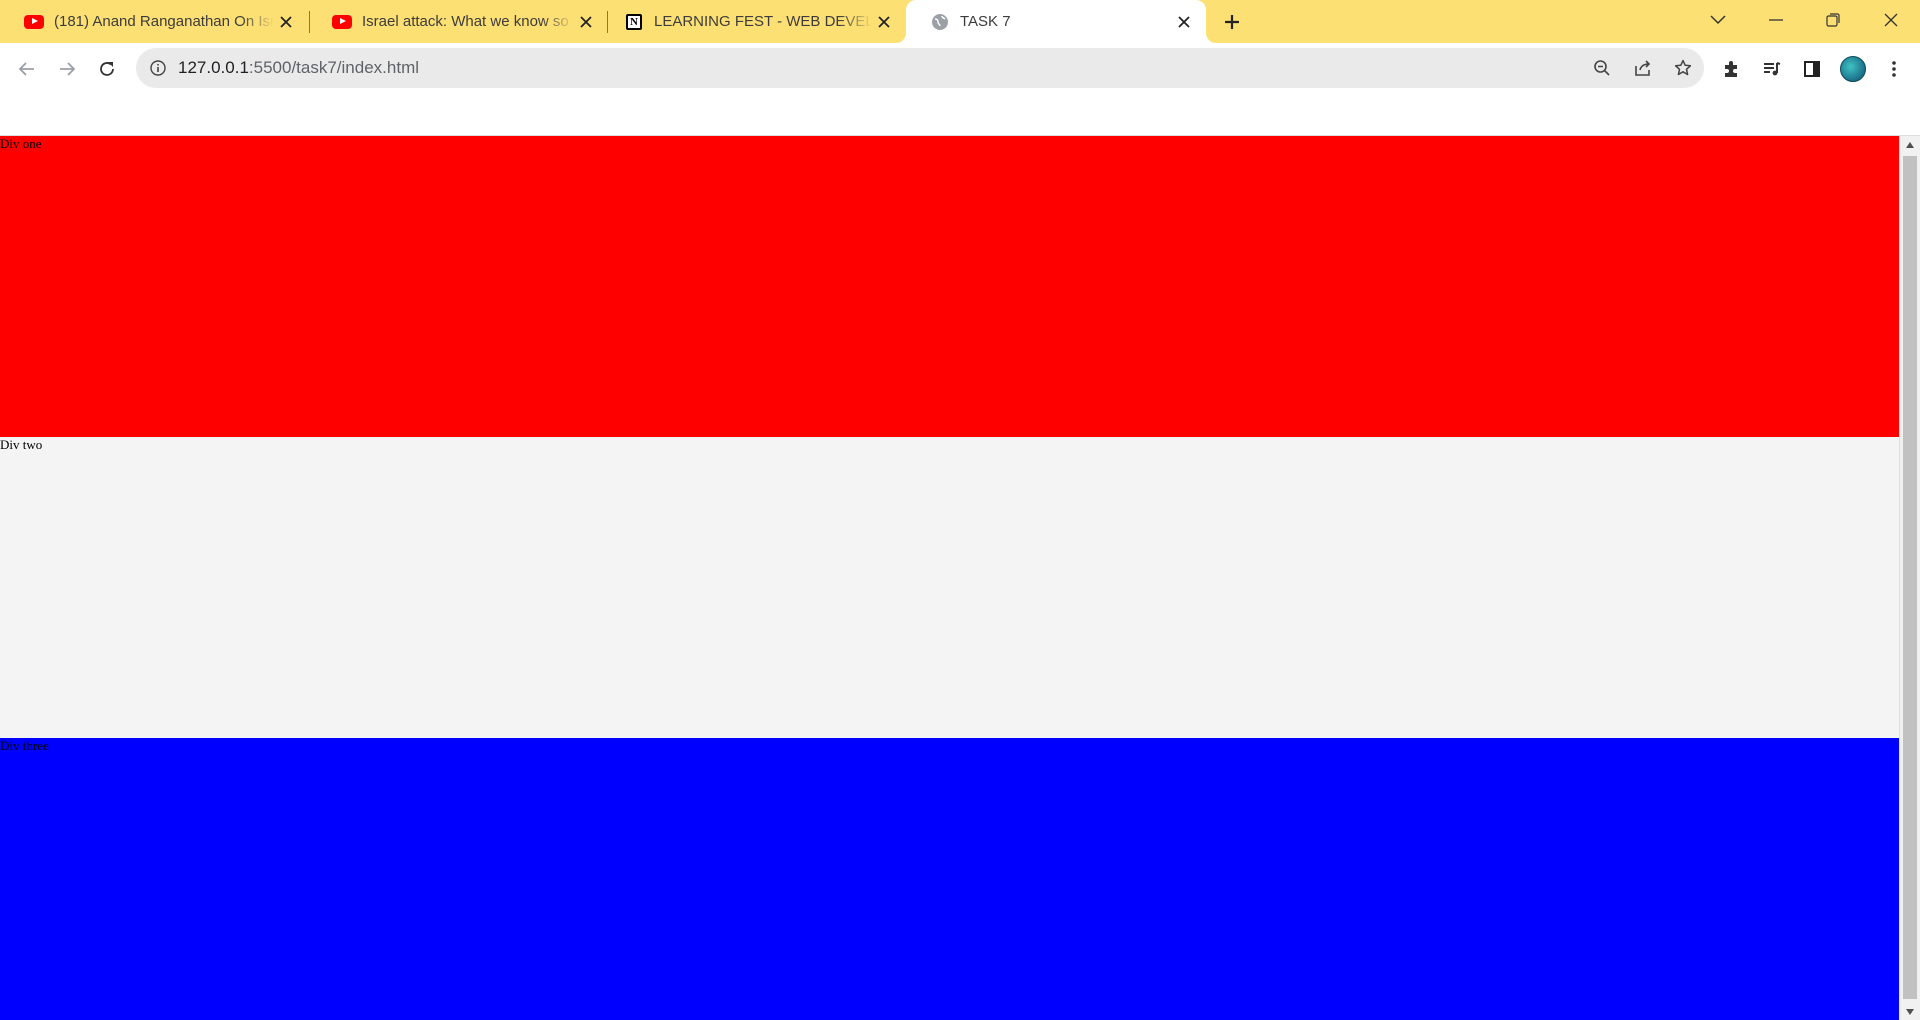 The width and height of the screenshot is (1920, 1020). What do you see at coordinates (164, 21) in the screenshot?
I see `tab-title: (181) Anand Ranganathan On Isr` at bounding box center [164, 21].